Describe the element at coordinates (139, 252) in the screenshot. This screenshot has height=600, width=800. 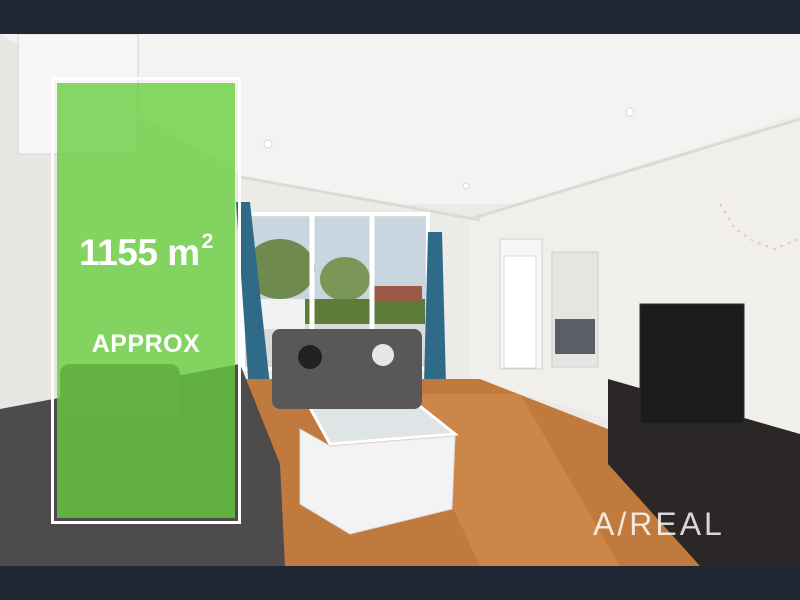
I see `area-number: 1155 m` at that location.